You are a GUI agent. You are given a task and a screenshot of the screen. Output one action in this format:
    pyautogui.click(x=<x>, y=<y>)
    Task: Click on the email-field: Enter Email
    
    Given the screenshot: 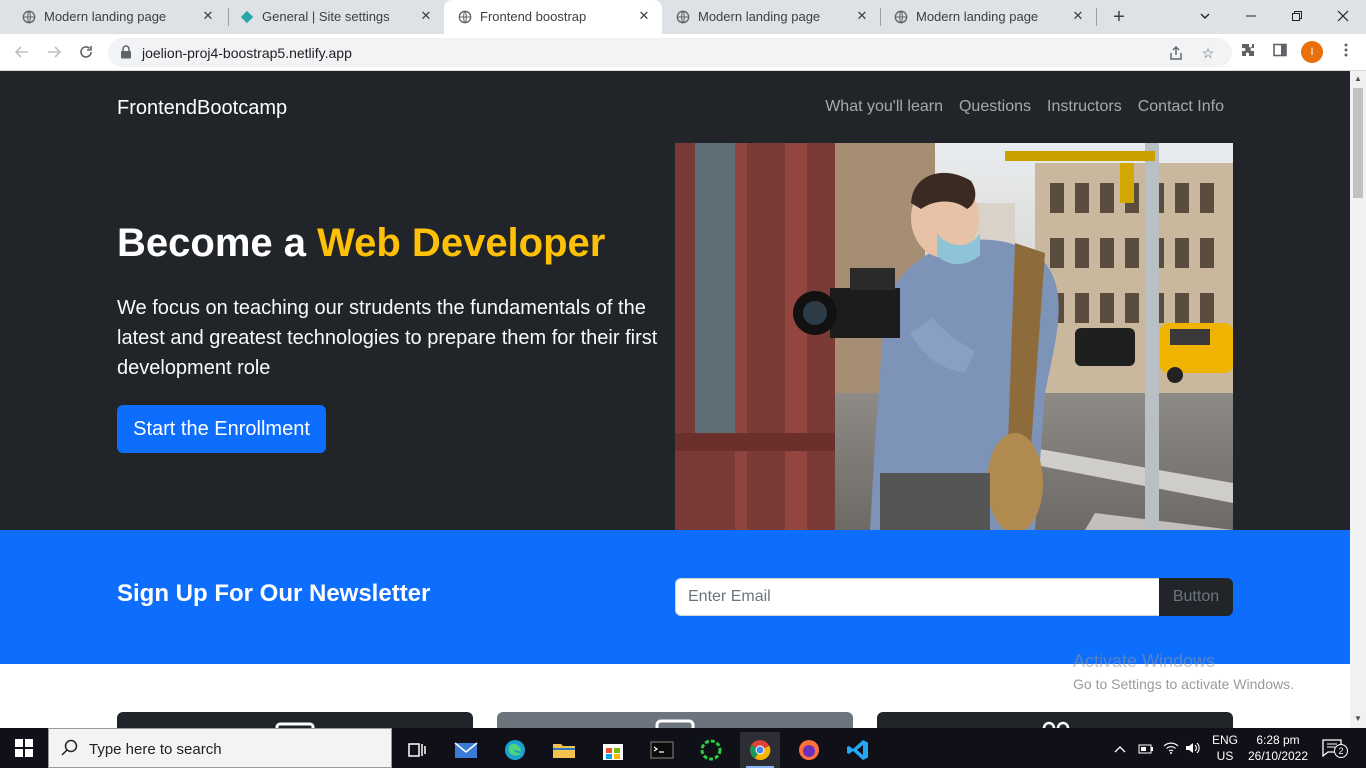 What is the action you would take?
    pyautogui.click(x=917, y=597)
    